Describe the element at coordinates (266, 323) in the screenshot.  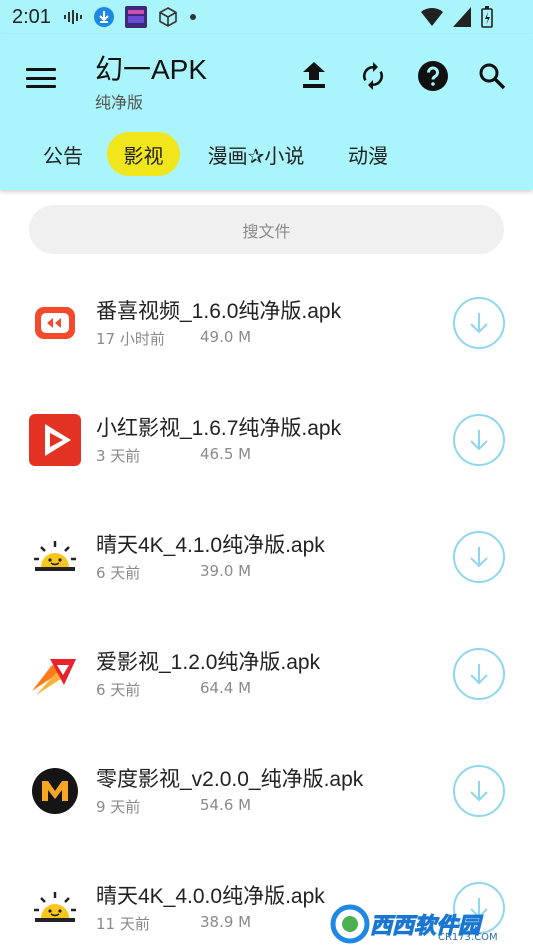
I see `list-item: 番喜视频_1.6.0纯净版.apk 17 小时前 49.0 M` at that location.